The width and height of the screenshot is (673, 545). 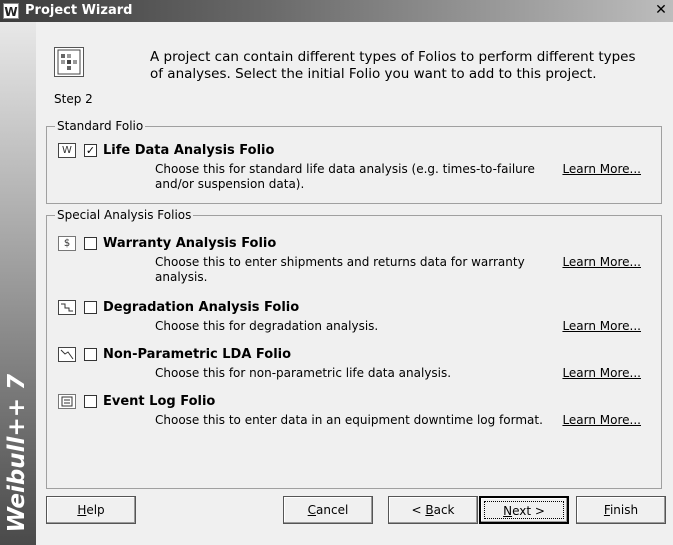 I want to click on folio-name: Event Log Folio, so click(x=159, y=401).